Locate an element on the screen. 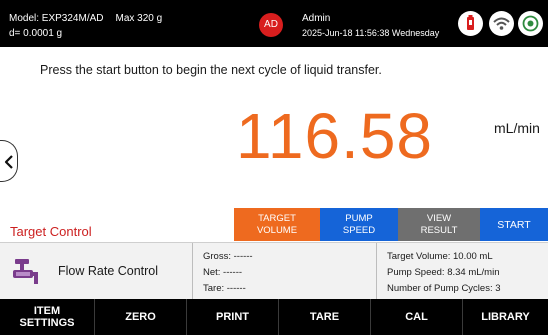  flow-rate-unit: mL/min is located at coordinates (517, 128).